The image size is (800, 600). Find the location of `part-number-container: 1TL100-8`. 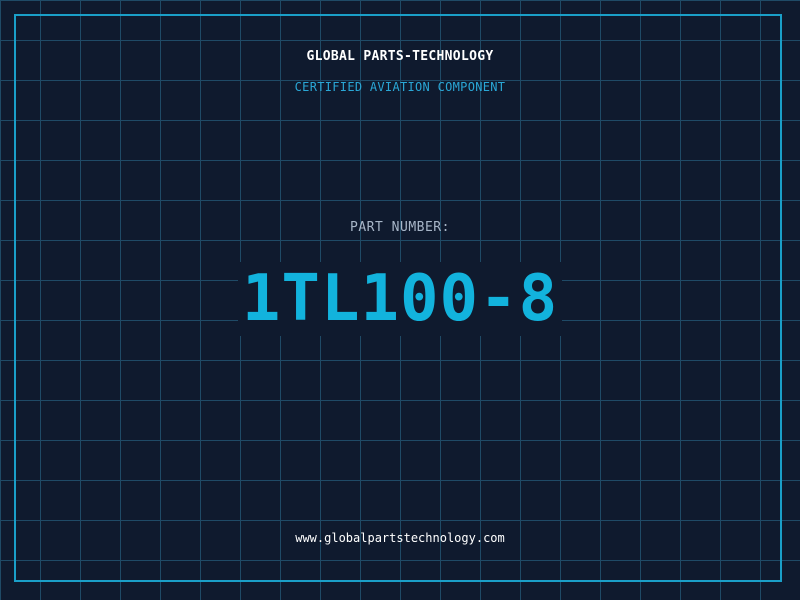

part-number-container: 1TL100-8 is located at coordinates (400, 299).